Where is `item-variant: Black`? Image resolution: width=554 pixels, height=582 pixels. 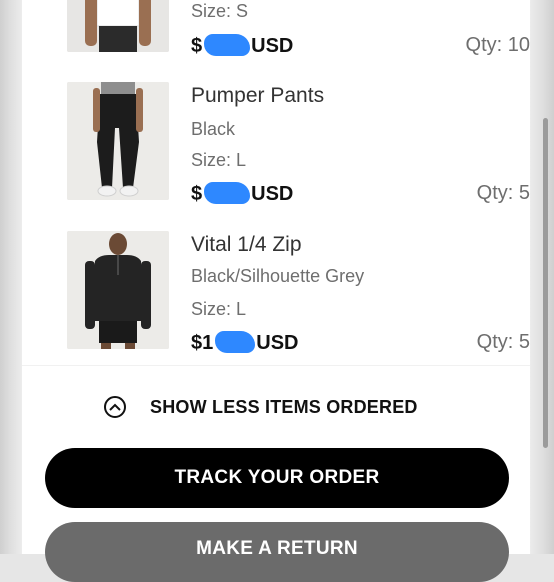 item-variant: Black is located at coordinates (213, 129).